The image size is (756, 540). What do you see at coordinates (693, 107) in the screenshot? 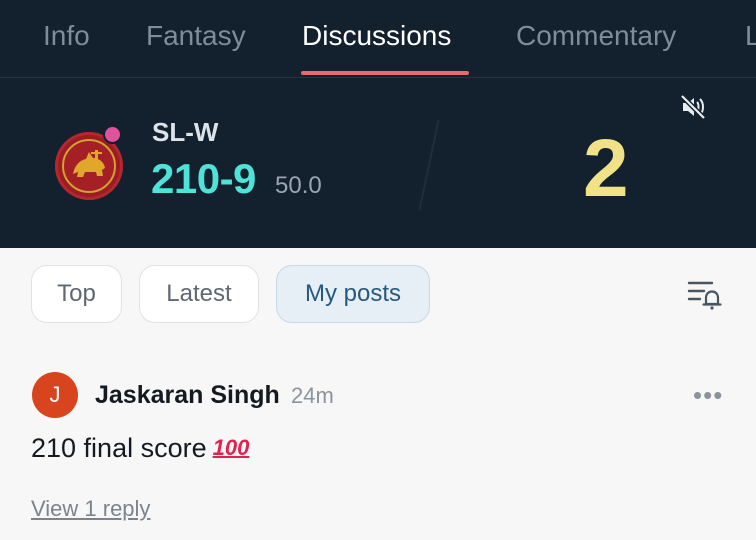
I see `mute-icon` at bounding box center [693, 107].